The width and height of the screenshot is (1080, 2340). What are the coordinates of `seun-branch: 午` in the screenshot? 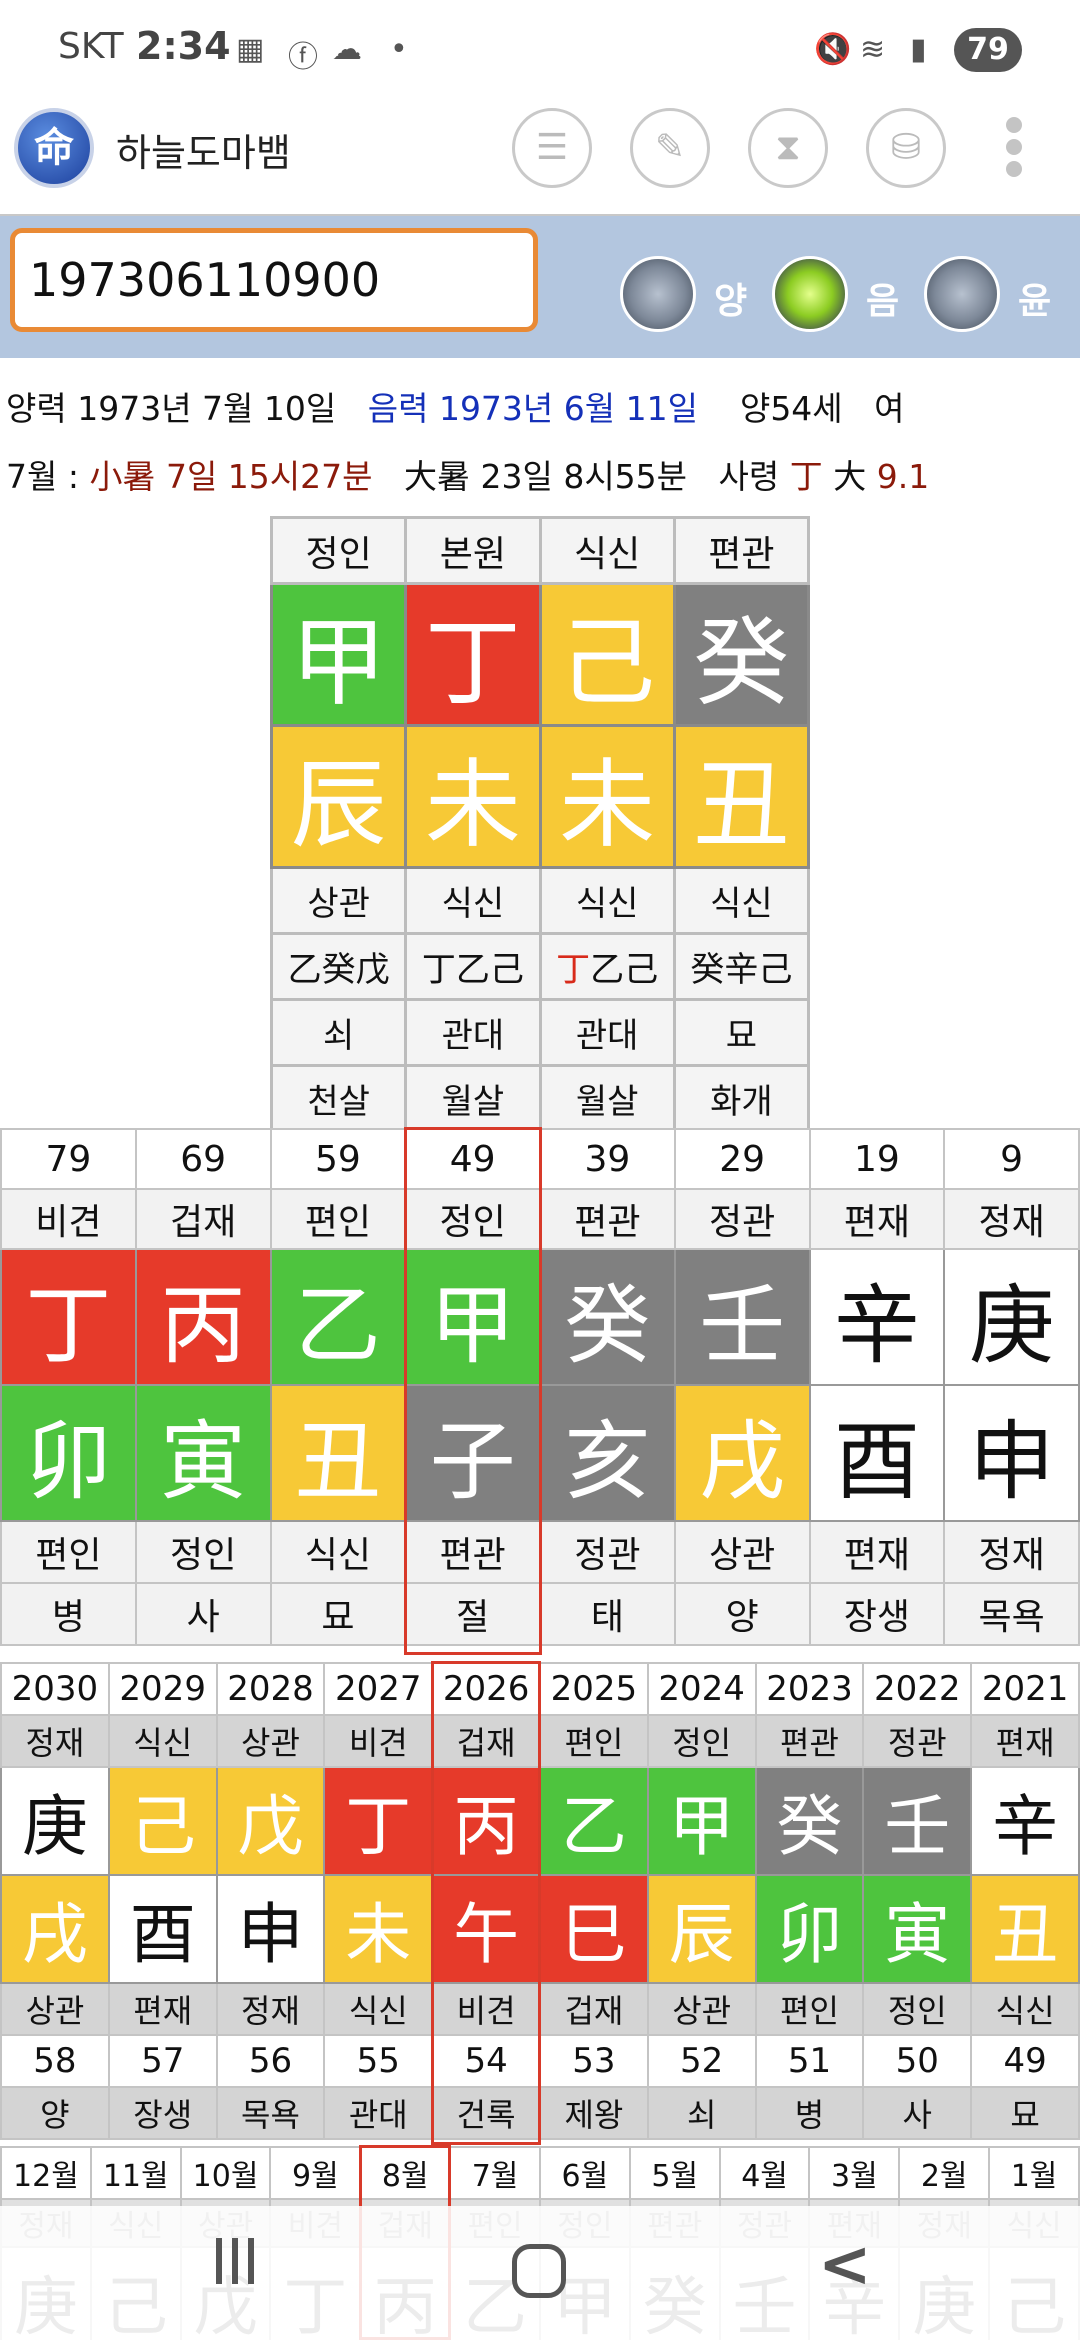 It's located at (486, 1929).